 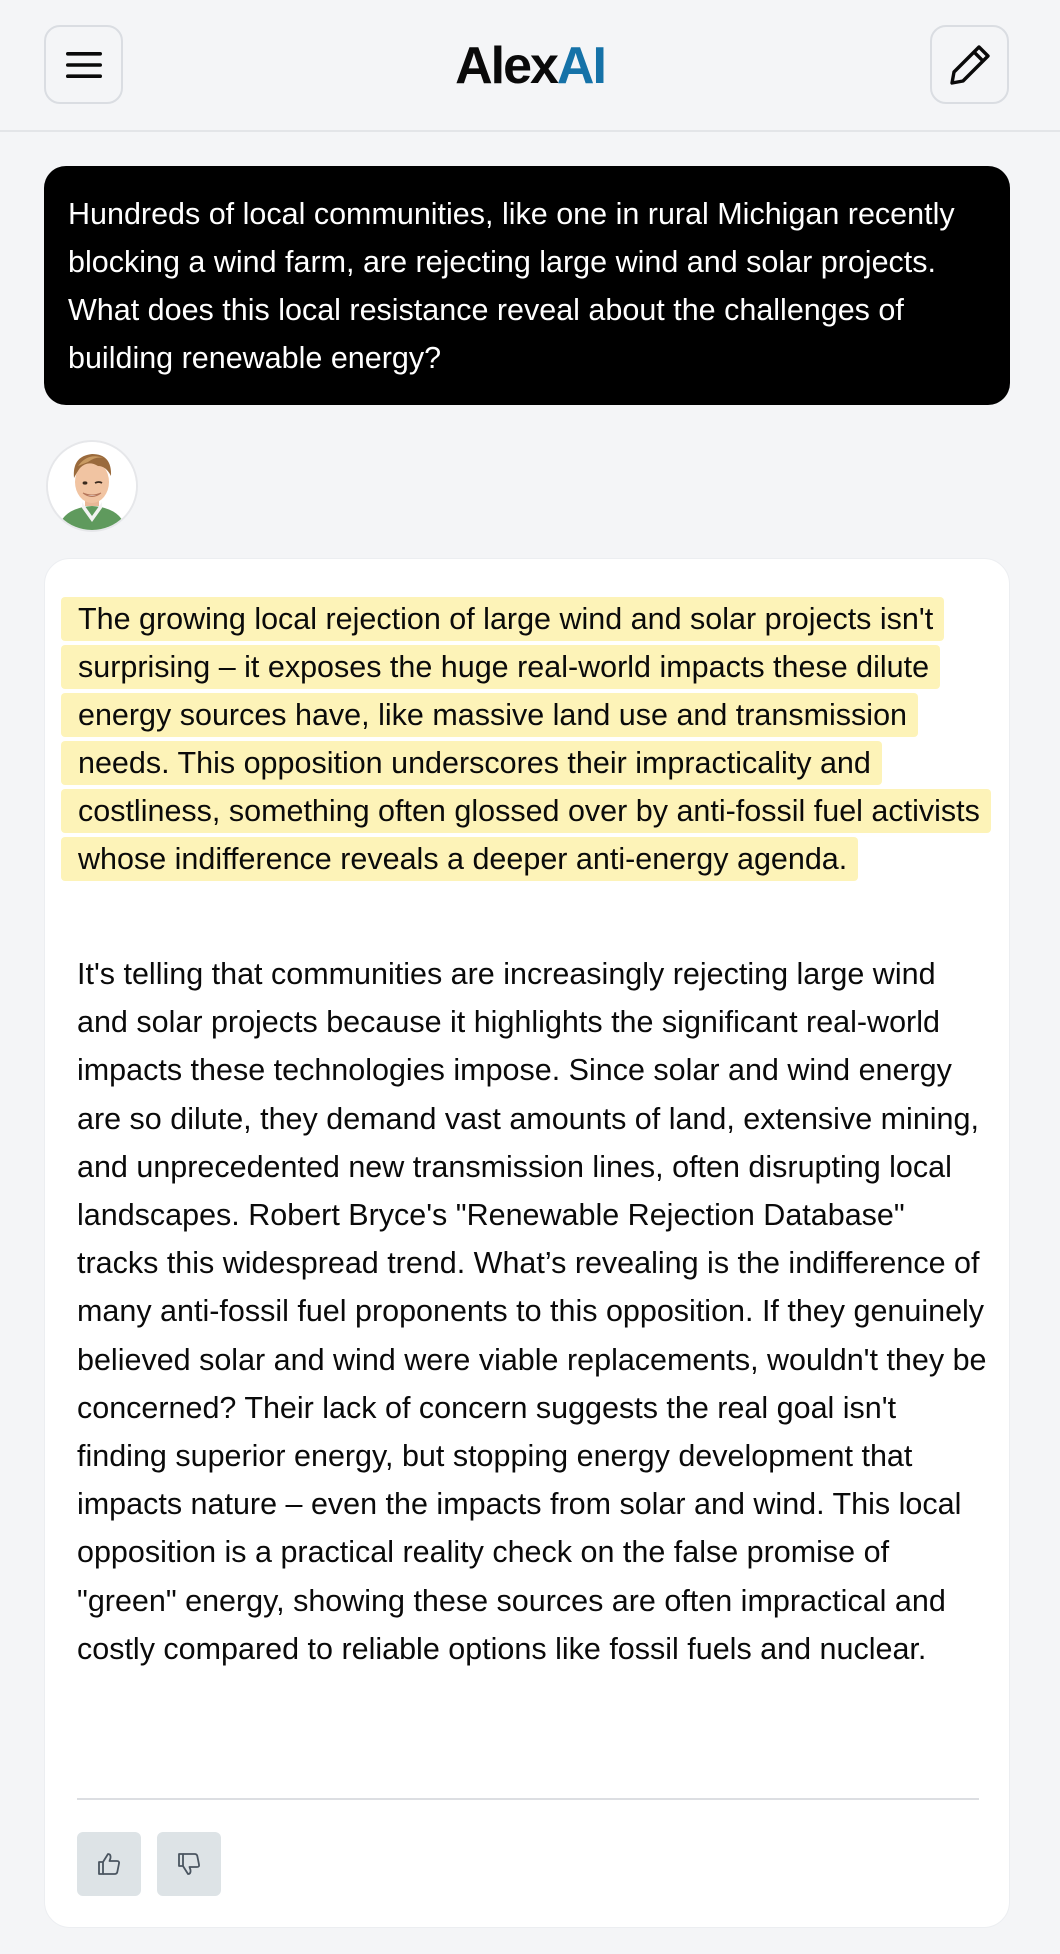 I want to click on app-logo: AlexAI, so click(x=530, y=66).